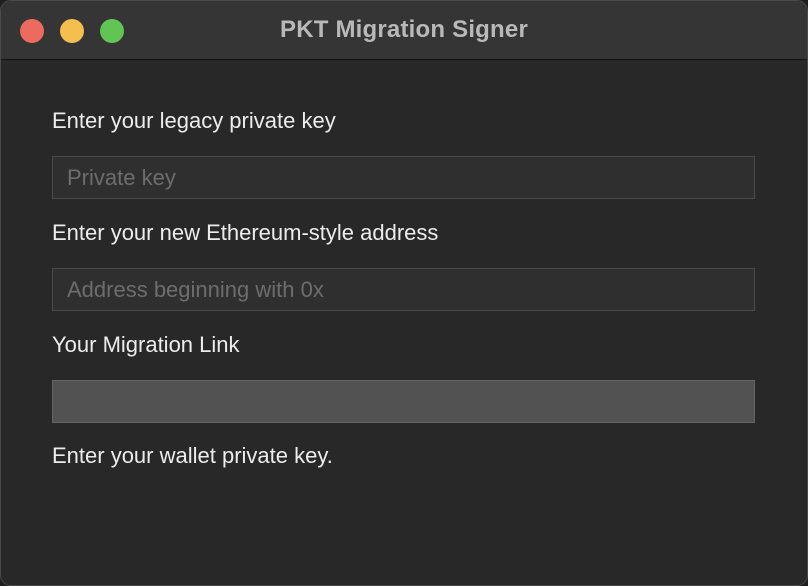 The height and width of the screenshot is (586, 808). Describe the element at coordinates (146, 344) in the screenshot. I see `migration-link-label: Your Migration Link` at that location.